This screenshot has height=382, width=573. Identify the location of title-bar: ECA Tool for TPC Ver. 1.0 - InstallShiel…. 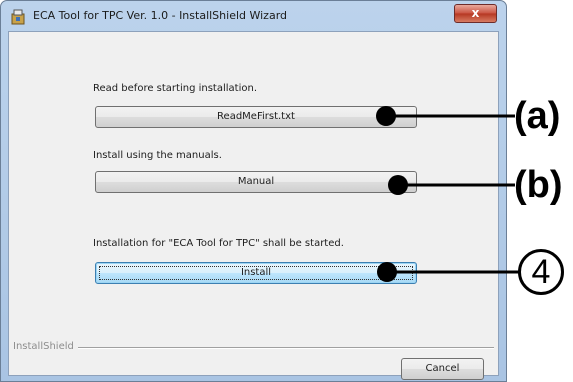
(253, 16).